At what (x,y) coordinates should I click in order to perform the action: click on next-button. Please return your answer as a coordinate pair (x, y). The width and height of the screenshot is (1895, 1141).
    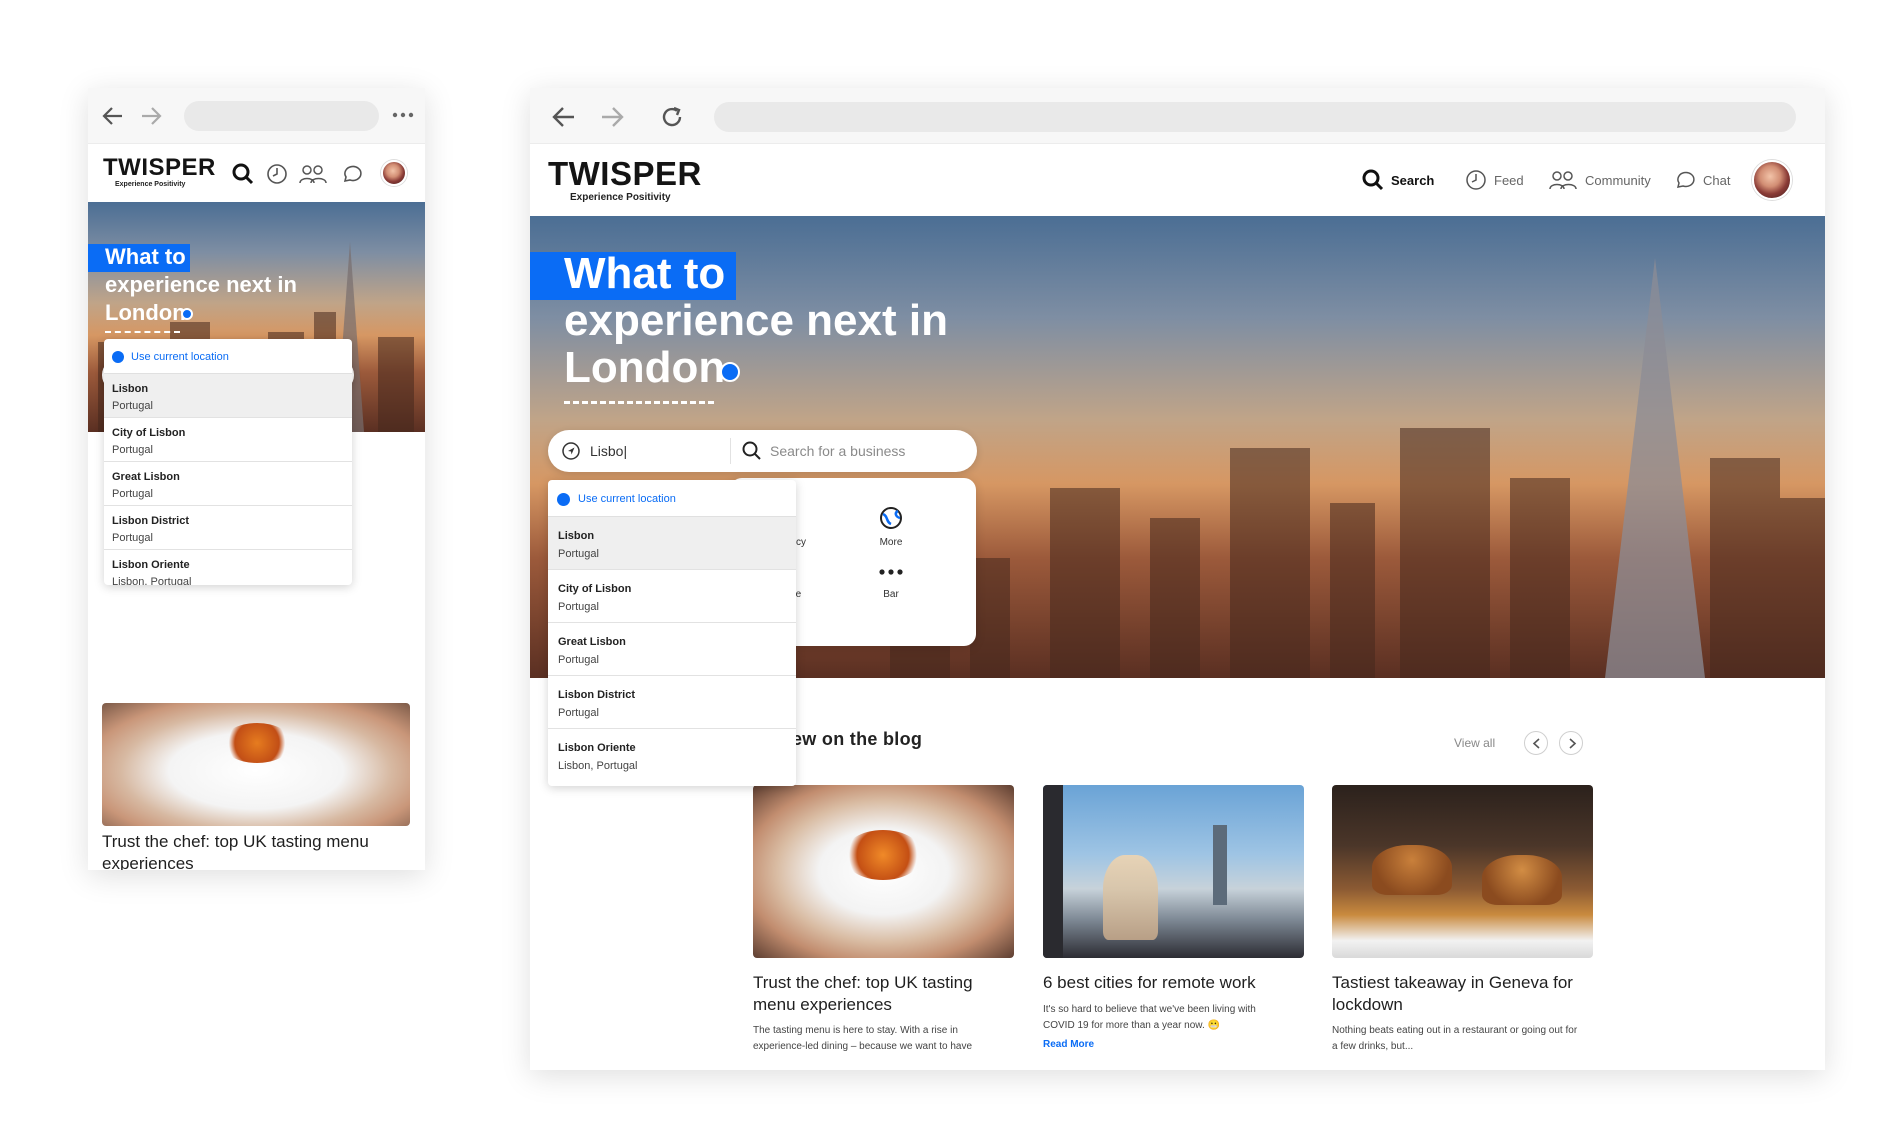
    Looking at the image, I should click on (1571, 743).